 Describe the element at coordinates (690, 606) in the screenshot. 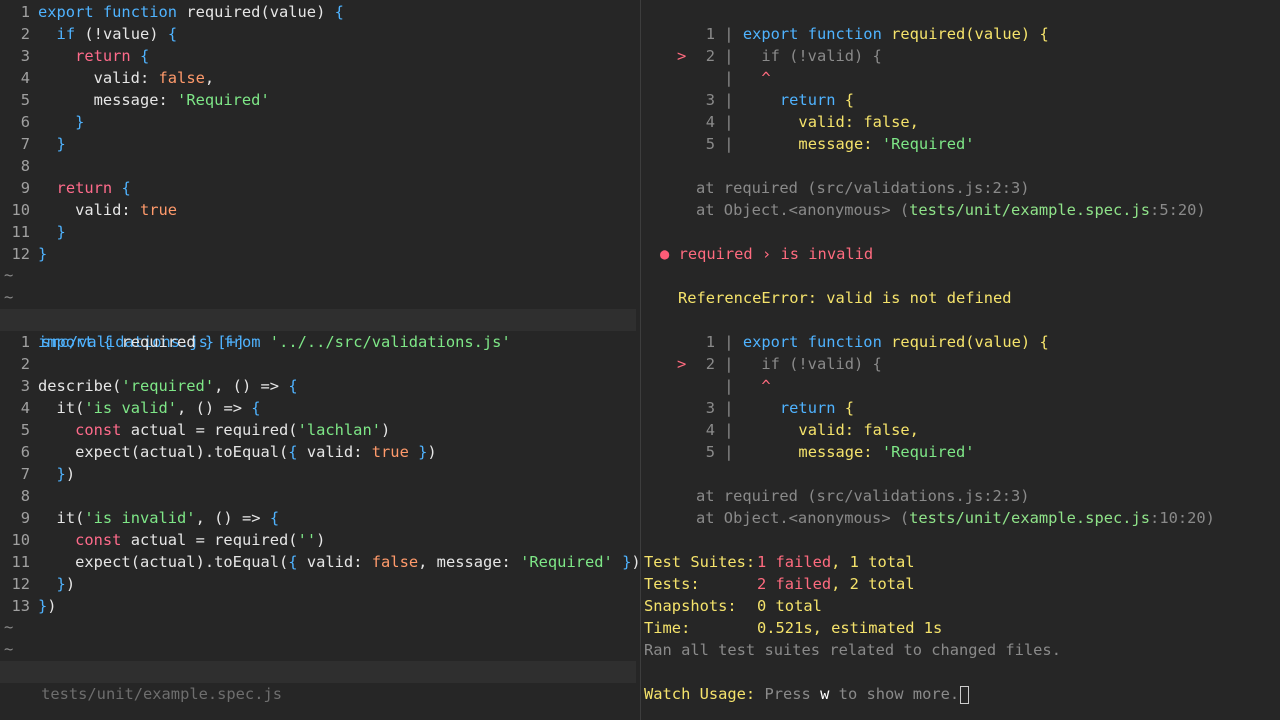

I see `summary-label: Snapshots:` at that location.